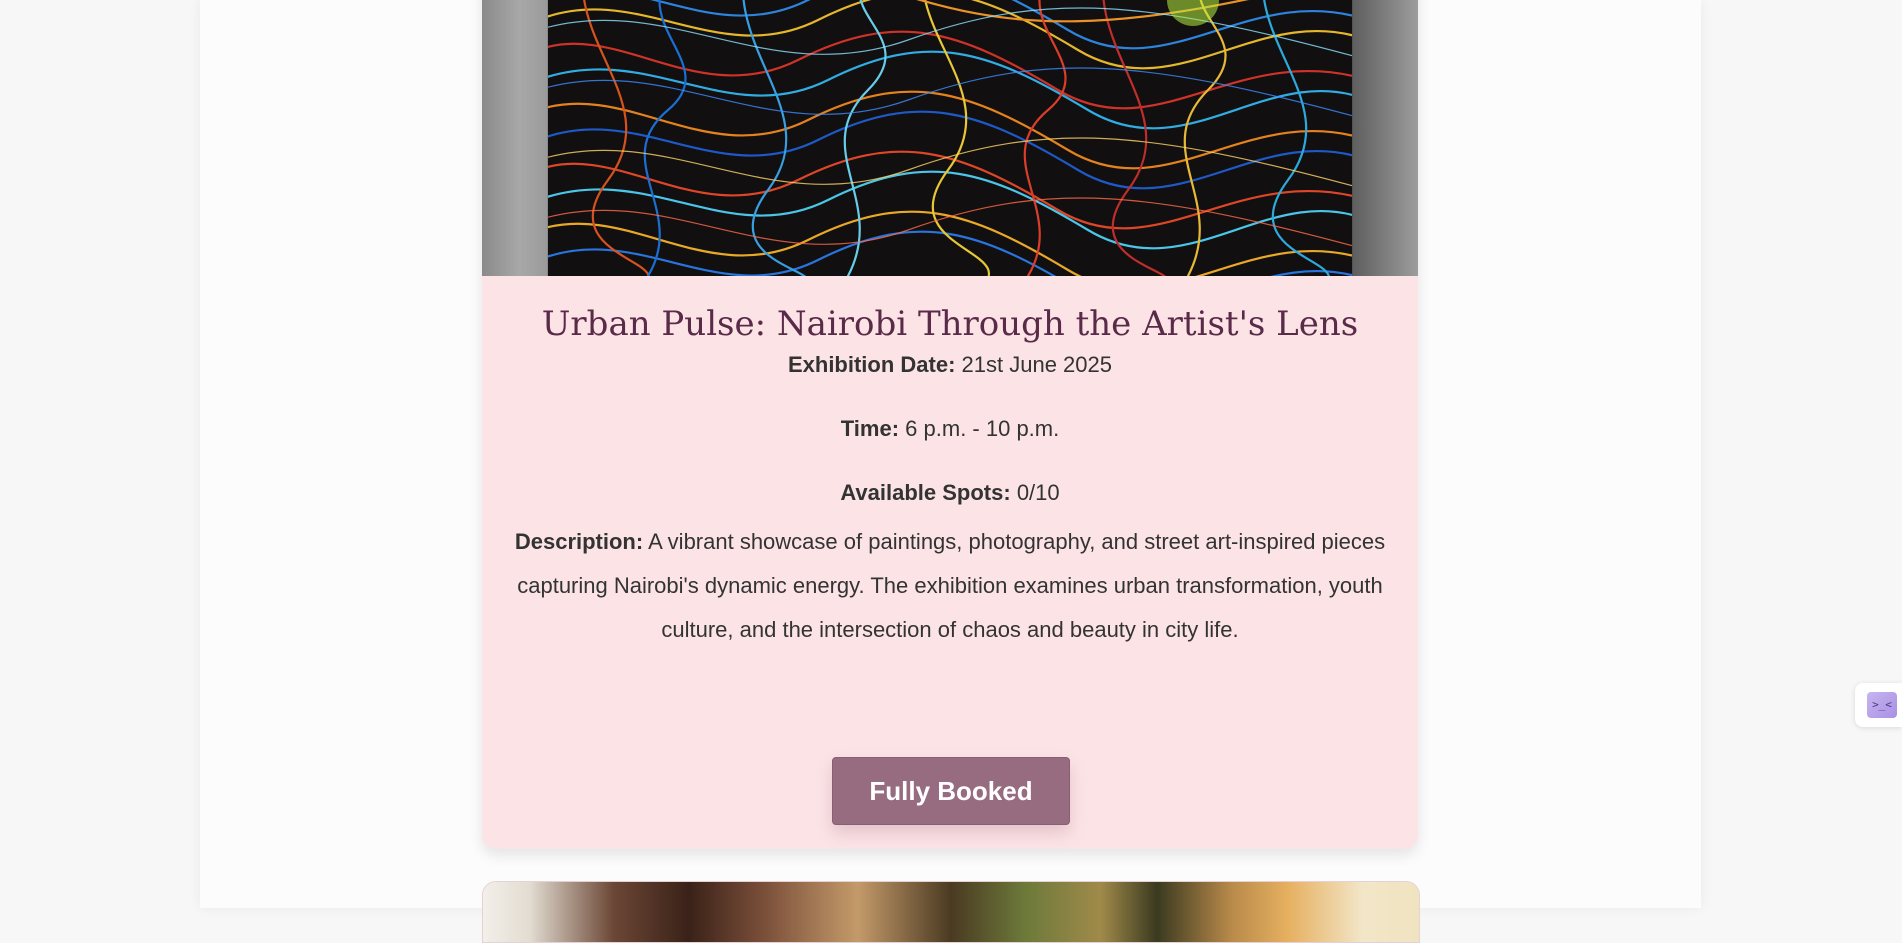 The height and width of the screenshot is (943, 1902). I want to click on available-spots-value: 0/10, so click(1038, 492).